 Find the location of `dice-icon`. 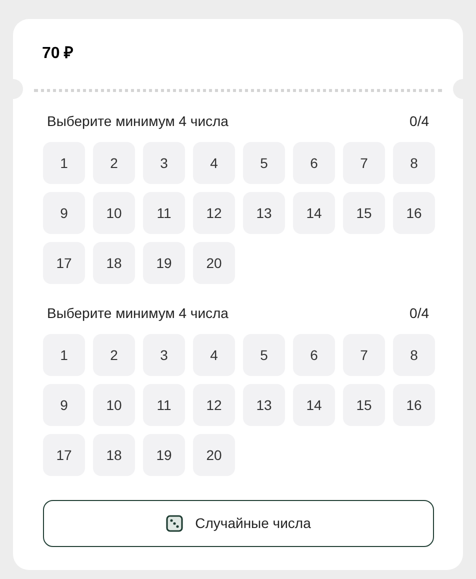

dice-icon is located at coordinates (175, 523).